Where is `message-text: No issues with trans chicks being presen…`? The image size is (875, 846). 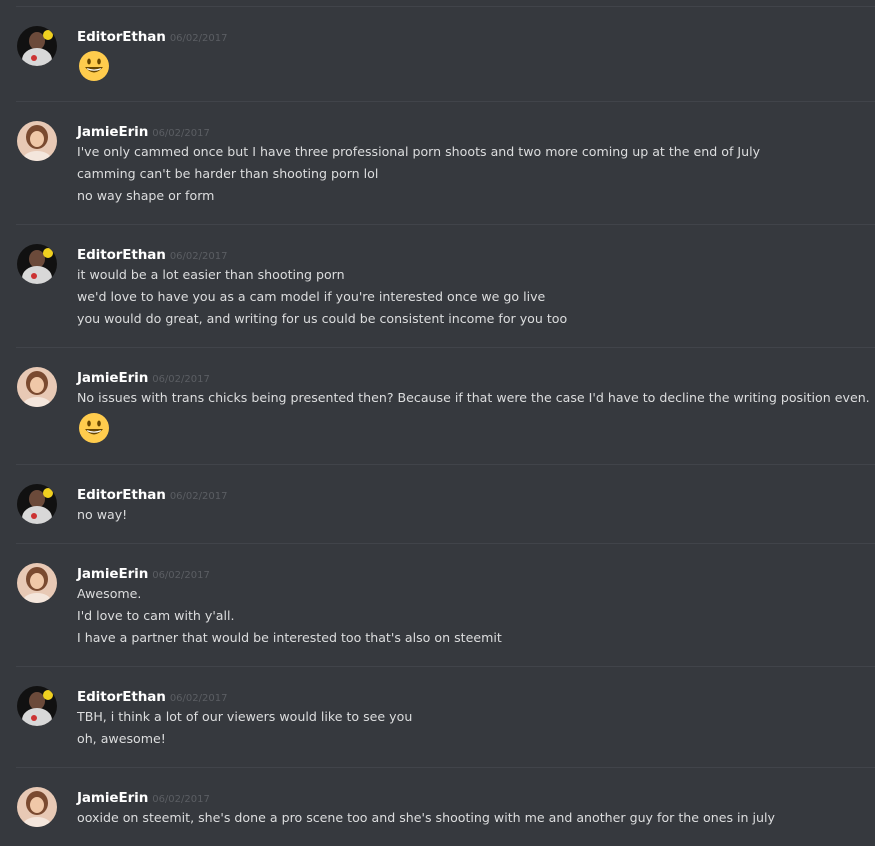 message-text: No issues with trans chicks being presen… is located at coordinates (473, 397).